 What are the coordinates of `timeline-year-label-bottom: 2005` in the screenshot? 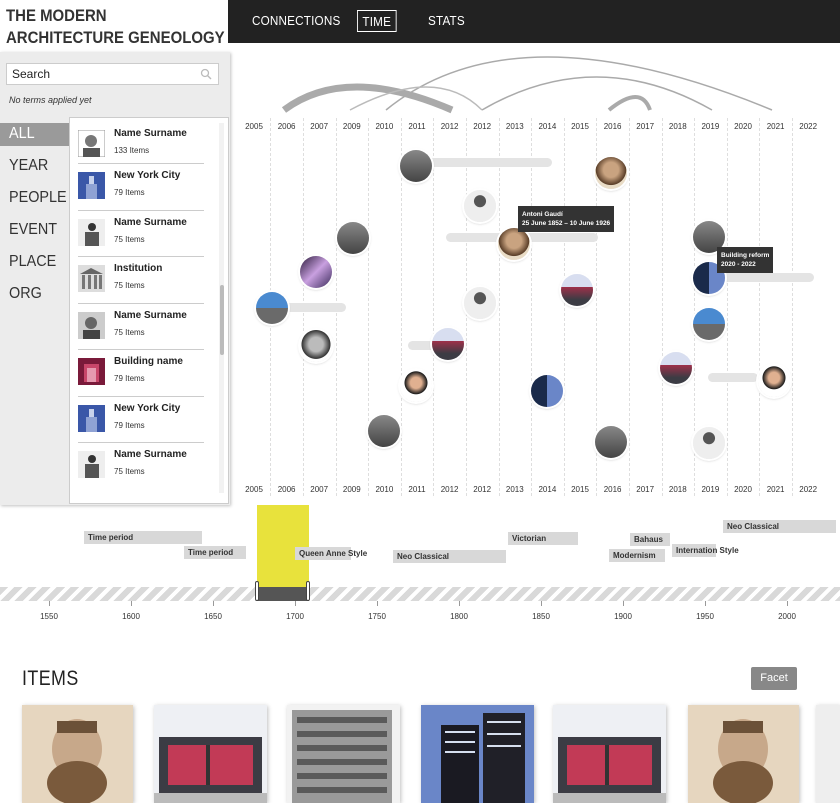 It's located at (254, 489).